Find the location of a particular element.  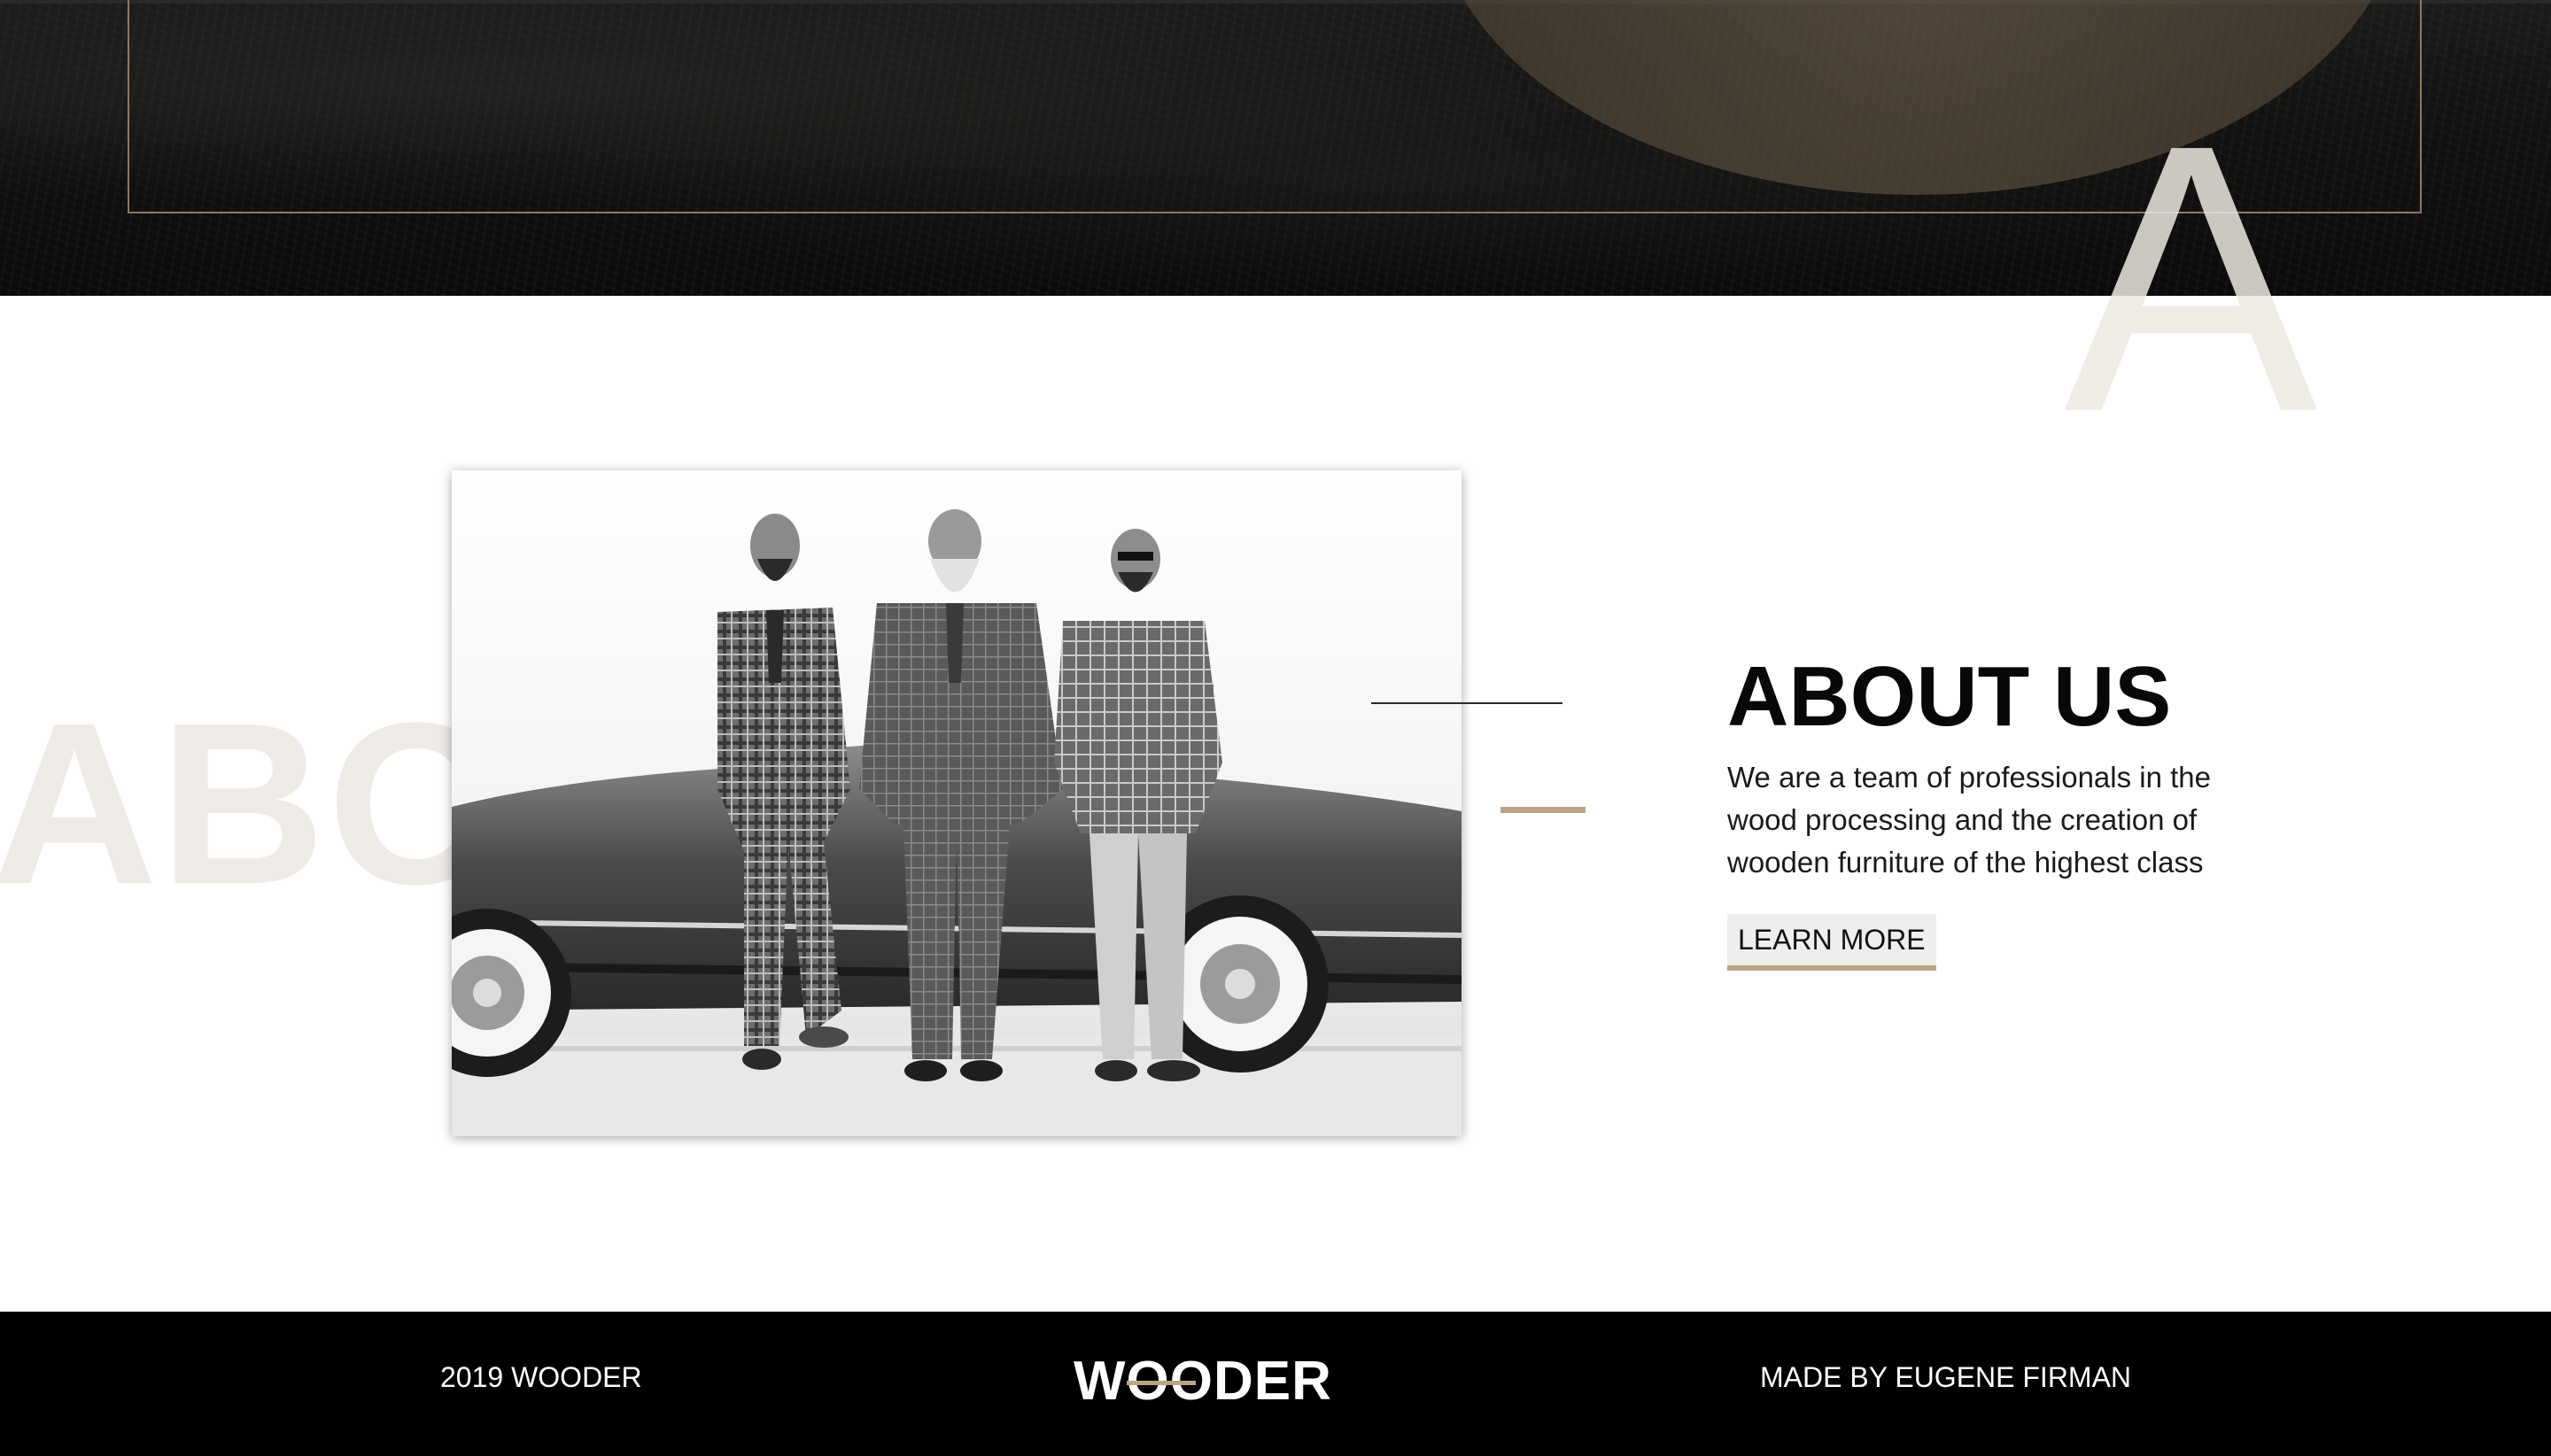

footer-logo-text: WOODER is located at coordinates (1203, 1381).